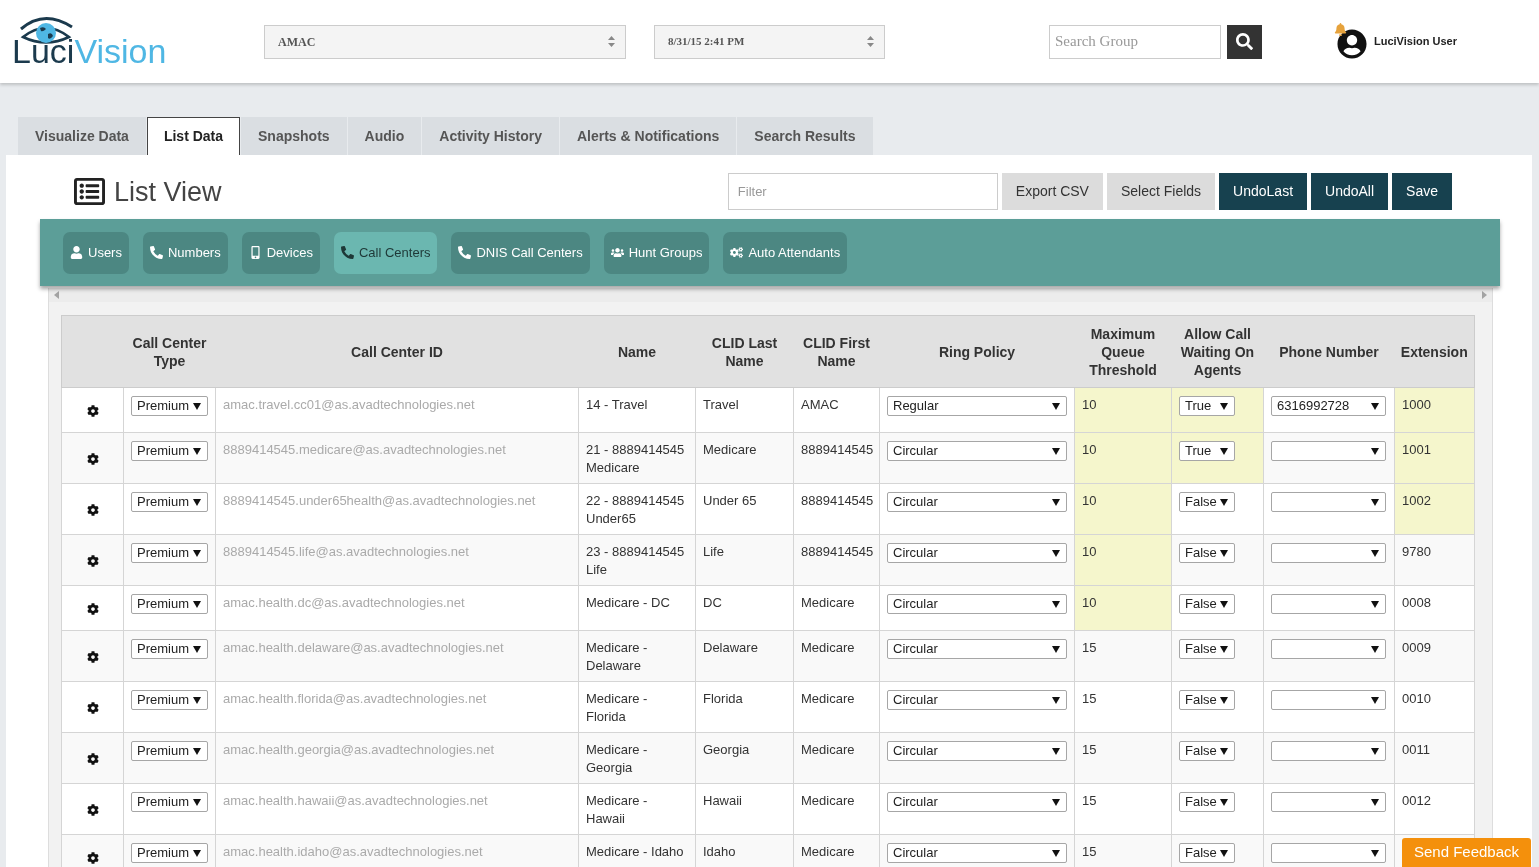 The height and width of the screenshot is (867, 1539). What do you see at coordinates (862, 191) in the screenshot?
I see `filter-field: Filter` at bounding box center [862, 191].